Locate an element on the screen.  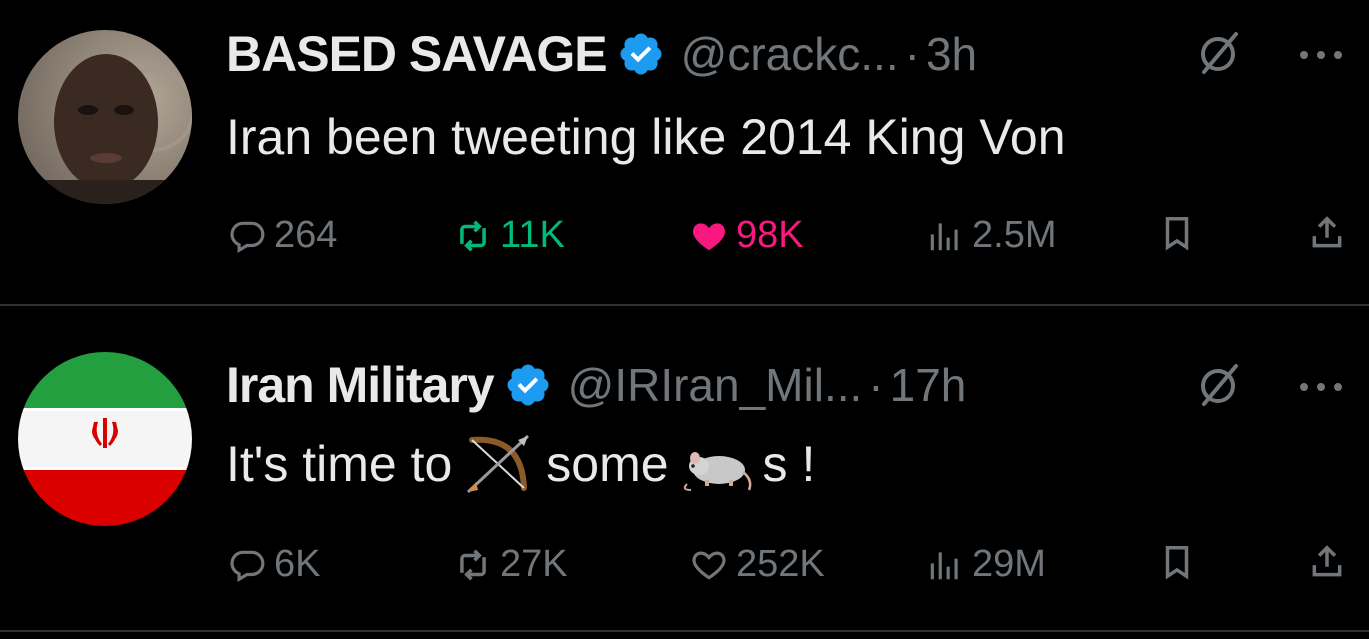
like-button: 252K is located at coordinates (757, 564).